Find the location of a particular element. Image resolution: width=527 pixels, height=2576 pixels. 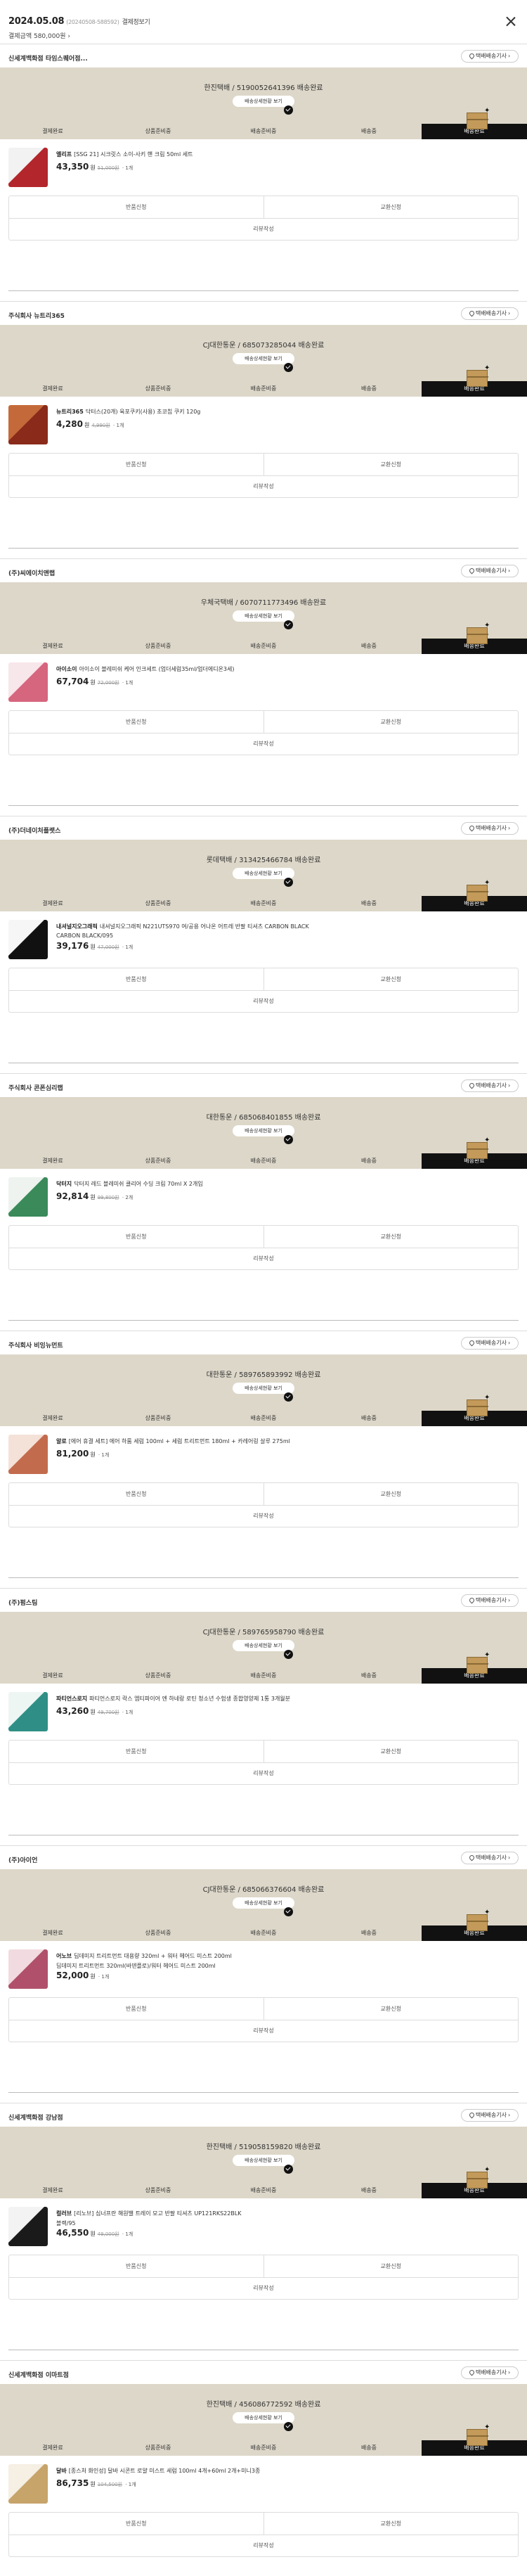

delivery-box-icon: ✦ is located at coordinates (477, 1148).